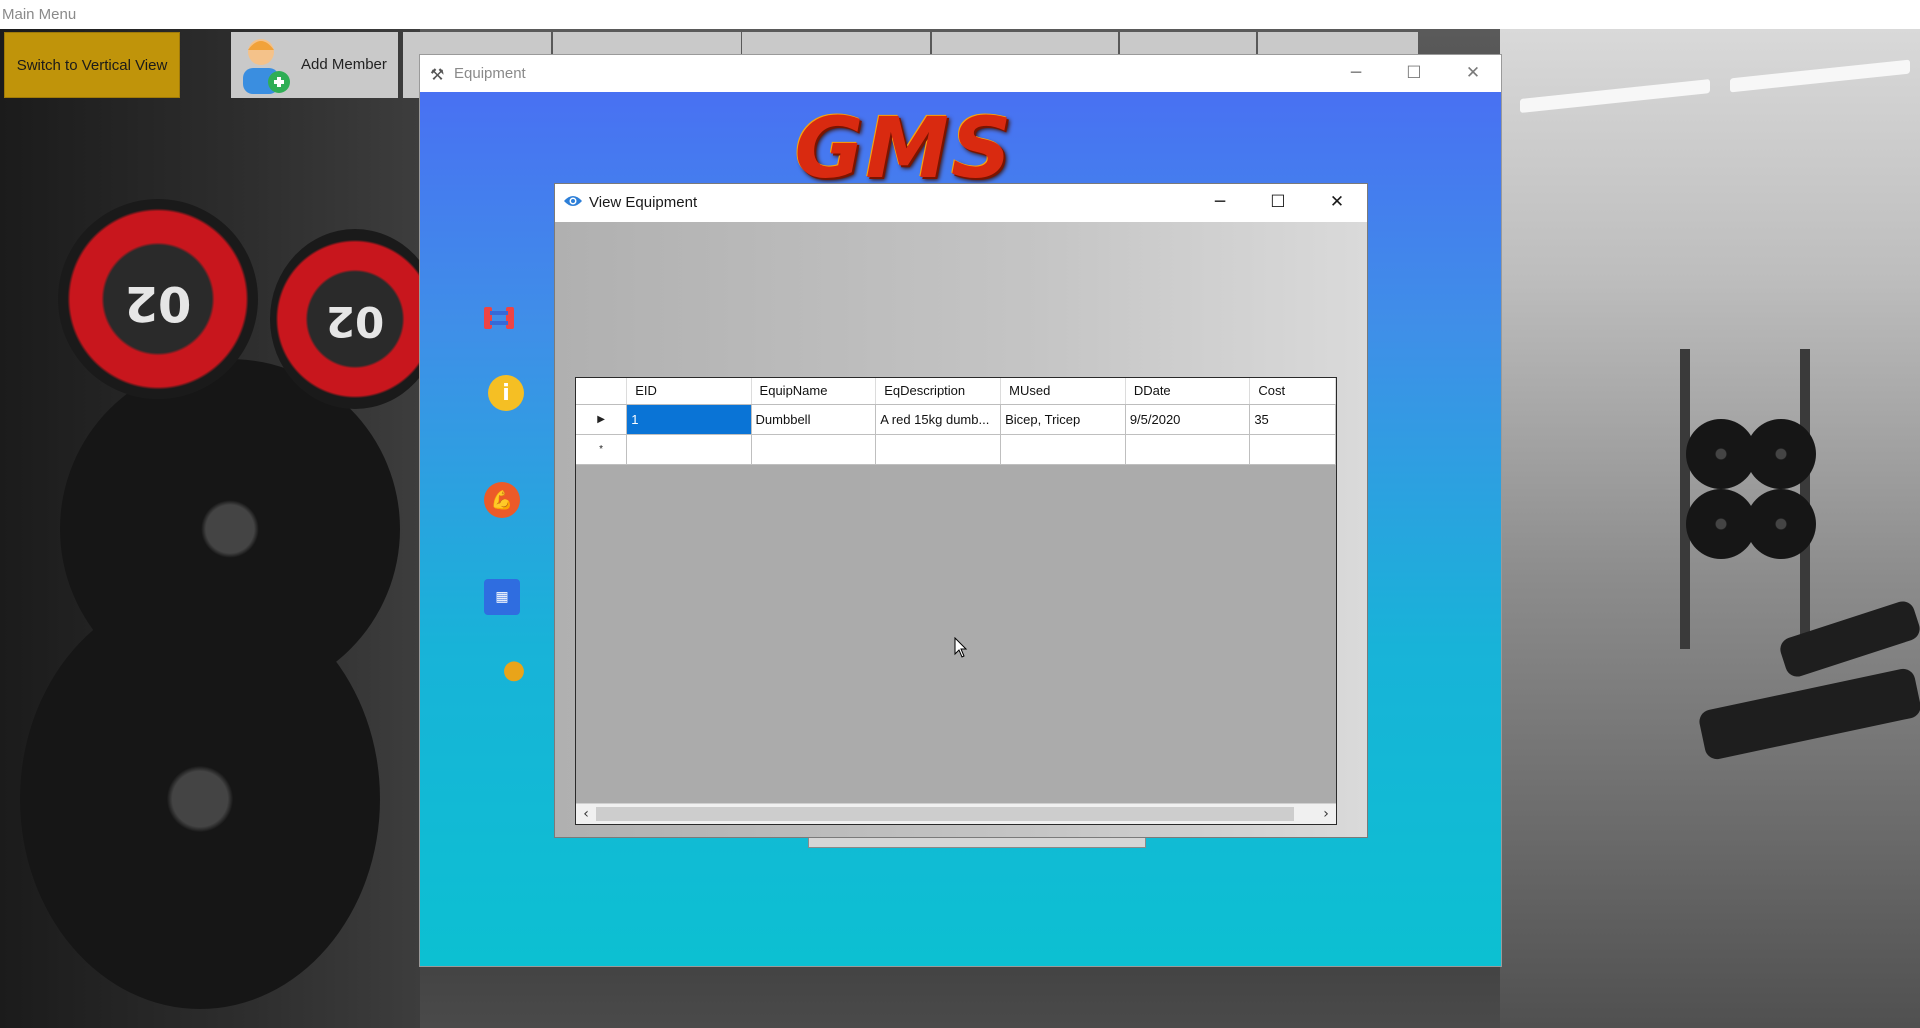 The image size is (1920, 1028). What do you see at coordinates (266, 66) in the screenshot?
I see `add-member-icon` at bounding box center [266, 66].